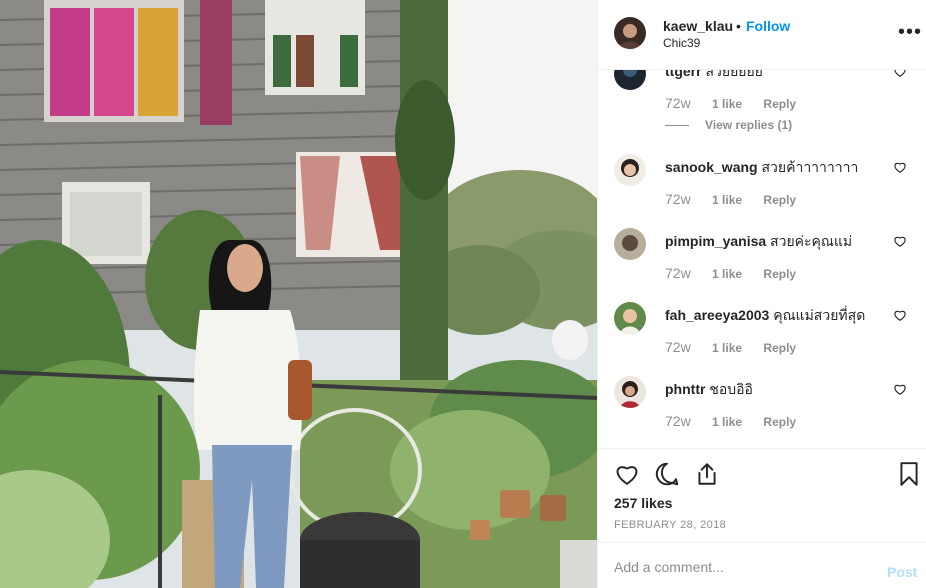 Image resolution: width=926 pixels, height=588 pixels. I want to click on view-replies-button: View replies (1), so click(728, 125).